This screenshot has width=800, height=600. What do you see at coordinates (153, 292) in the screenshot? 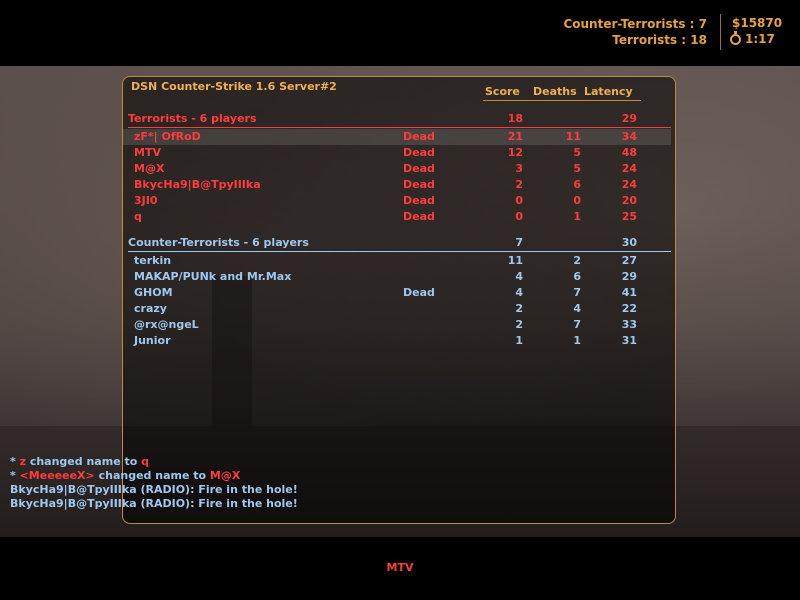
I see `player-name: GHOM` at bounding box center [153, 292].